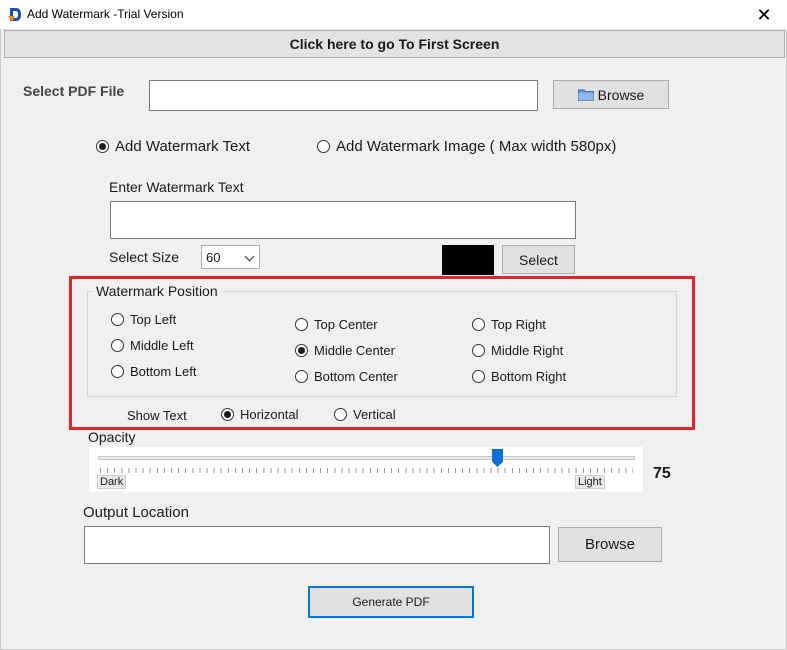 The width and height of the screenshot is (787, 650). What do you see at coordinates (249, 256) in the screenshot?
I see `chevron-down-icon` at bounding box center [249, 256].